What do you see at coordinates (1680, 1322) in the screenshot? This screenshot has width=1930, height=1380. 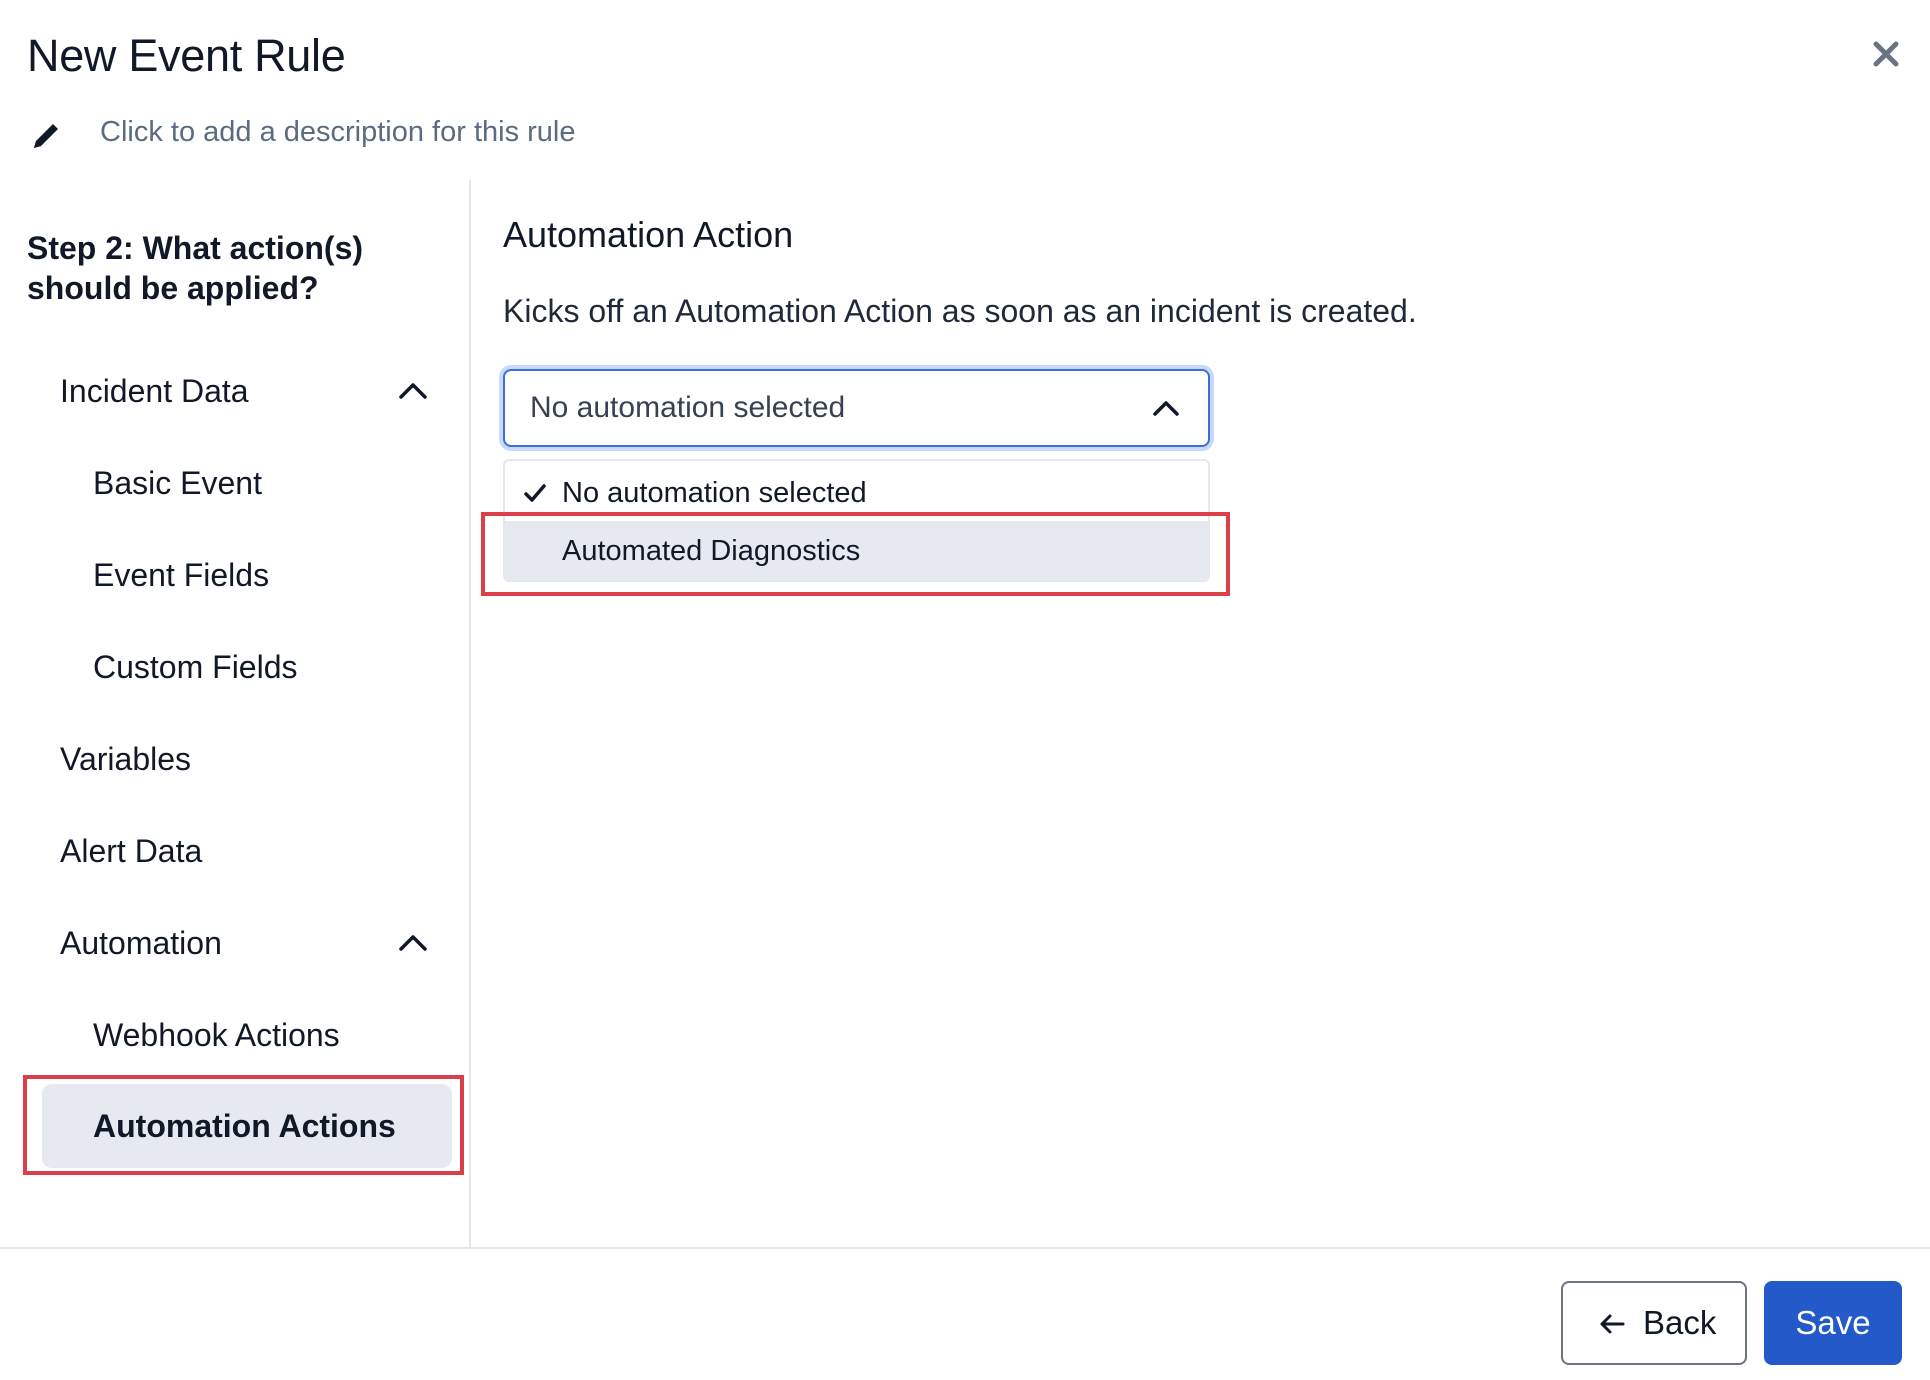 I see `back-label: Back` at bounding box center [1680, 1322].